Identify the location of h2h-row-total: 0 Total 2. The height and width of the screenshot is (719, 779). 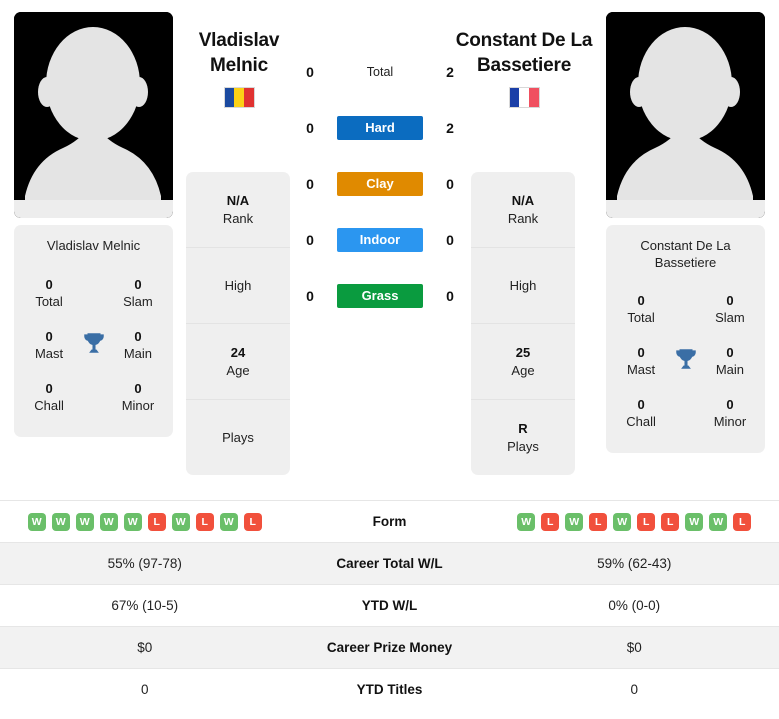
(380, 72).